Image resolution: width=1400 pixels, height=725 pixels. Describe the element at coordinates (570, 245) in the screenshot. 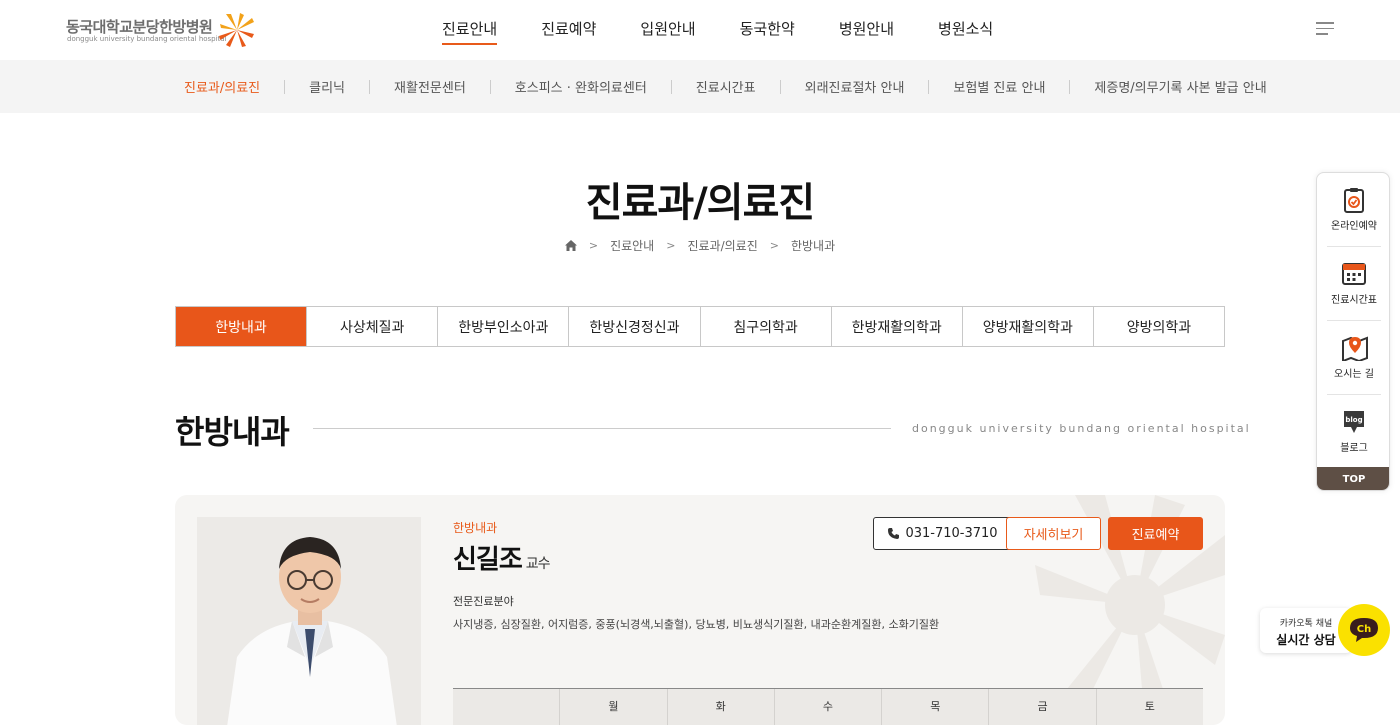

I see `home-icon` at that location.